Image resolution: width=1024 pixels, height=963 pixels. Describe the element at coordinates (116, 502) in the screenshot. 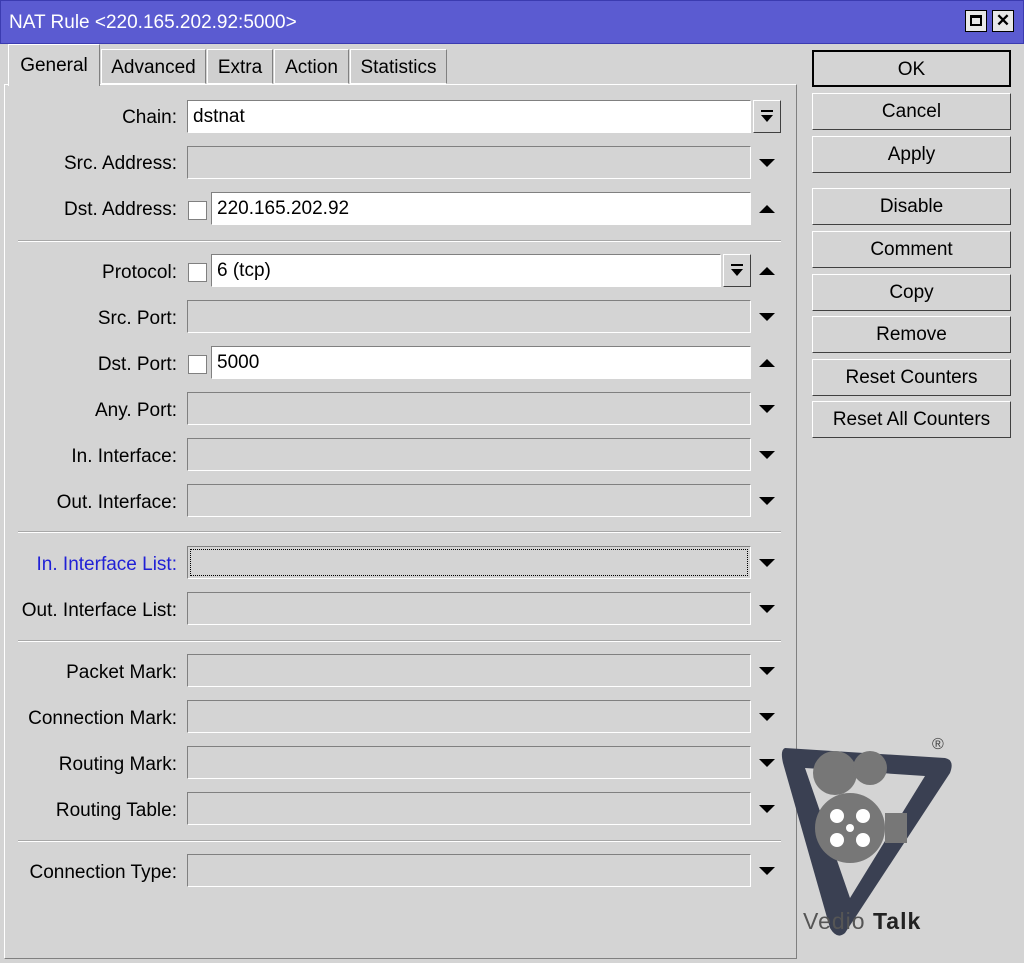

I see `out-interface-label: Out. Interface:` at that location.